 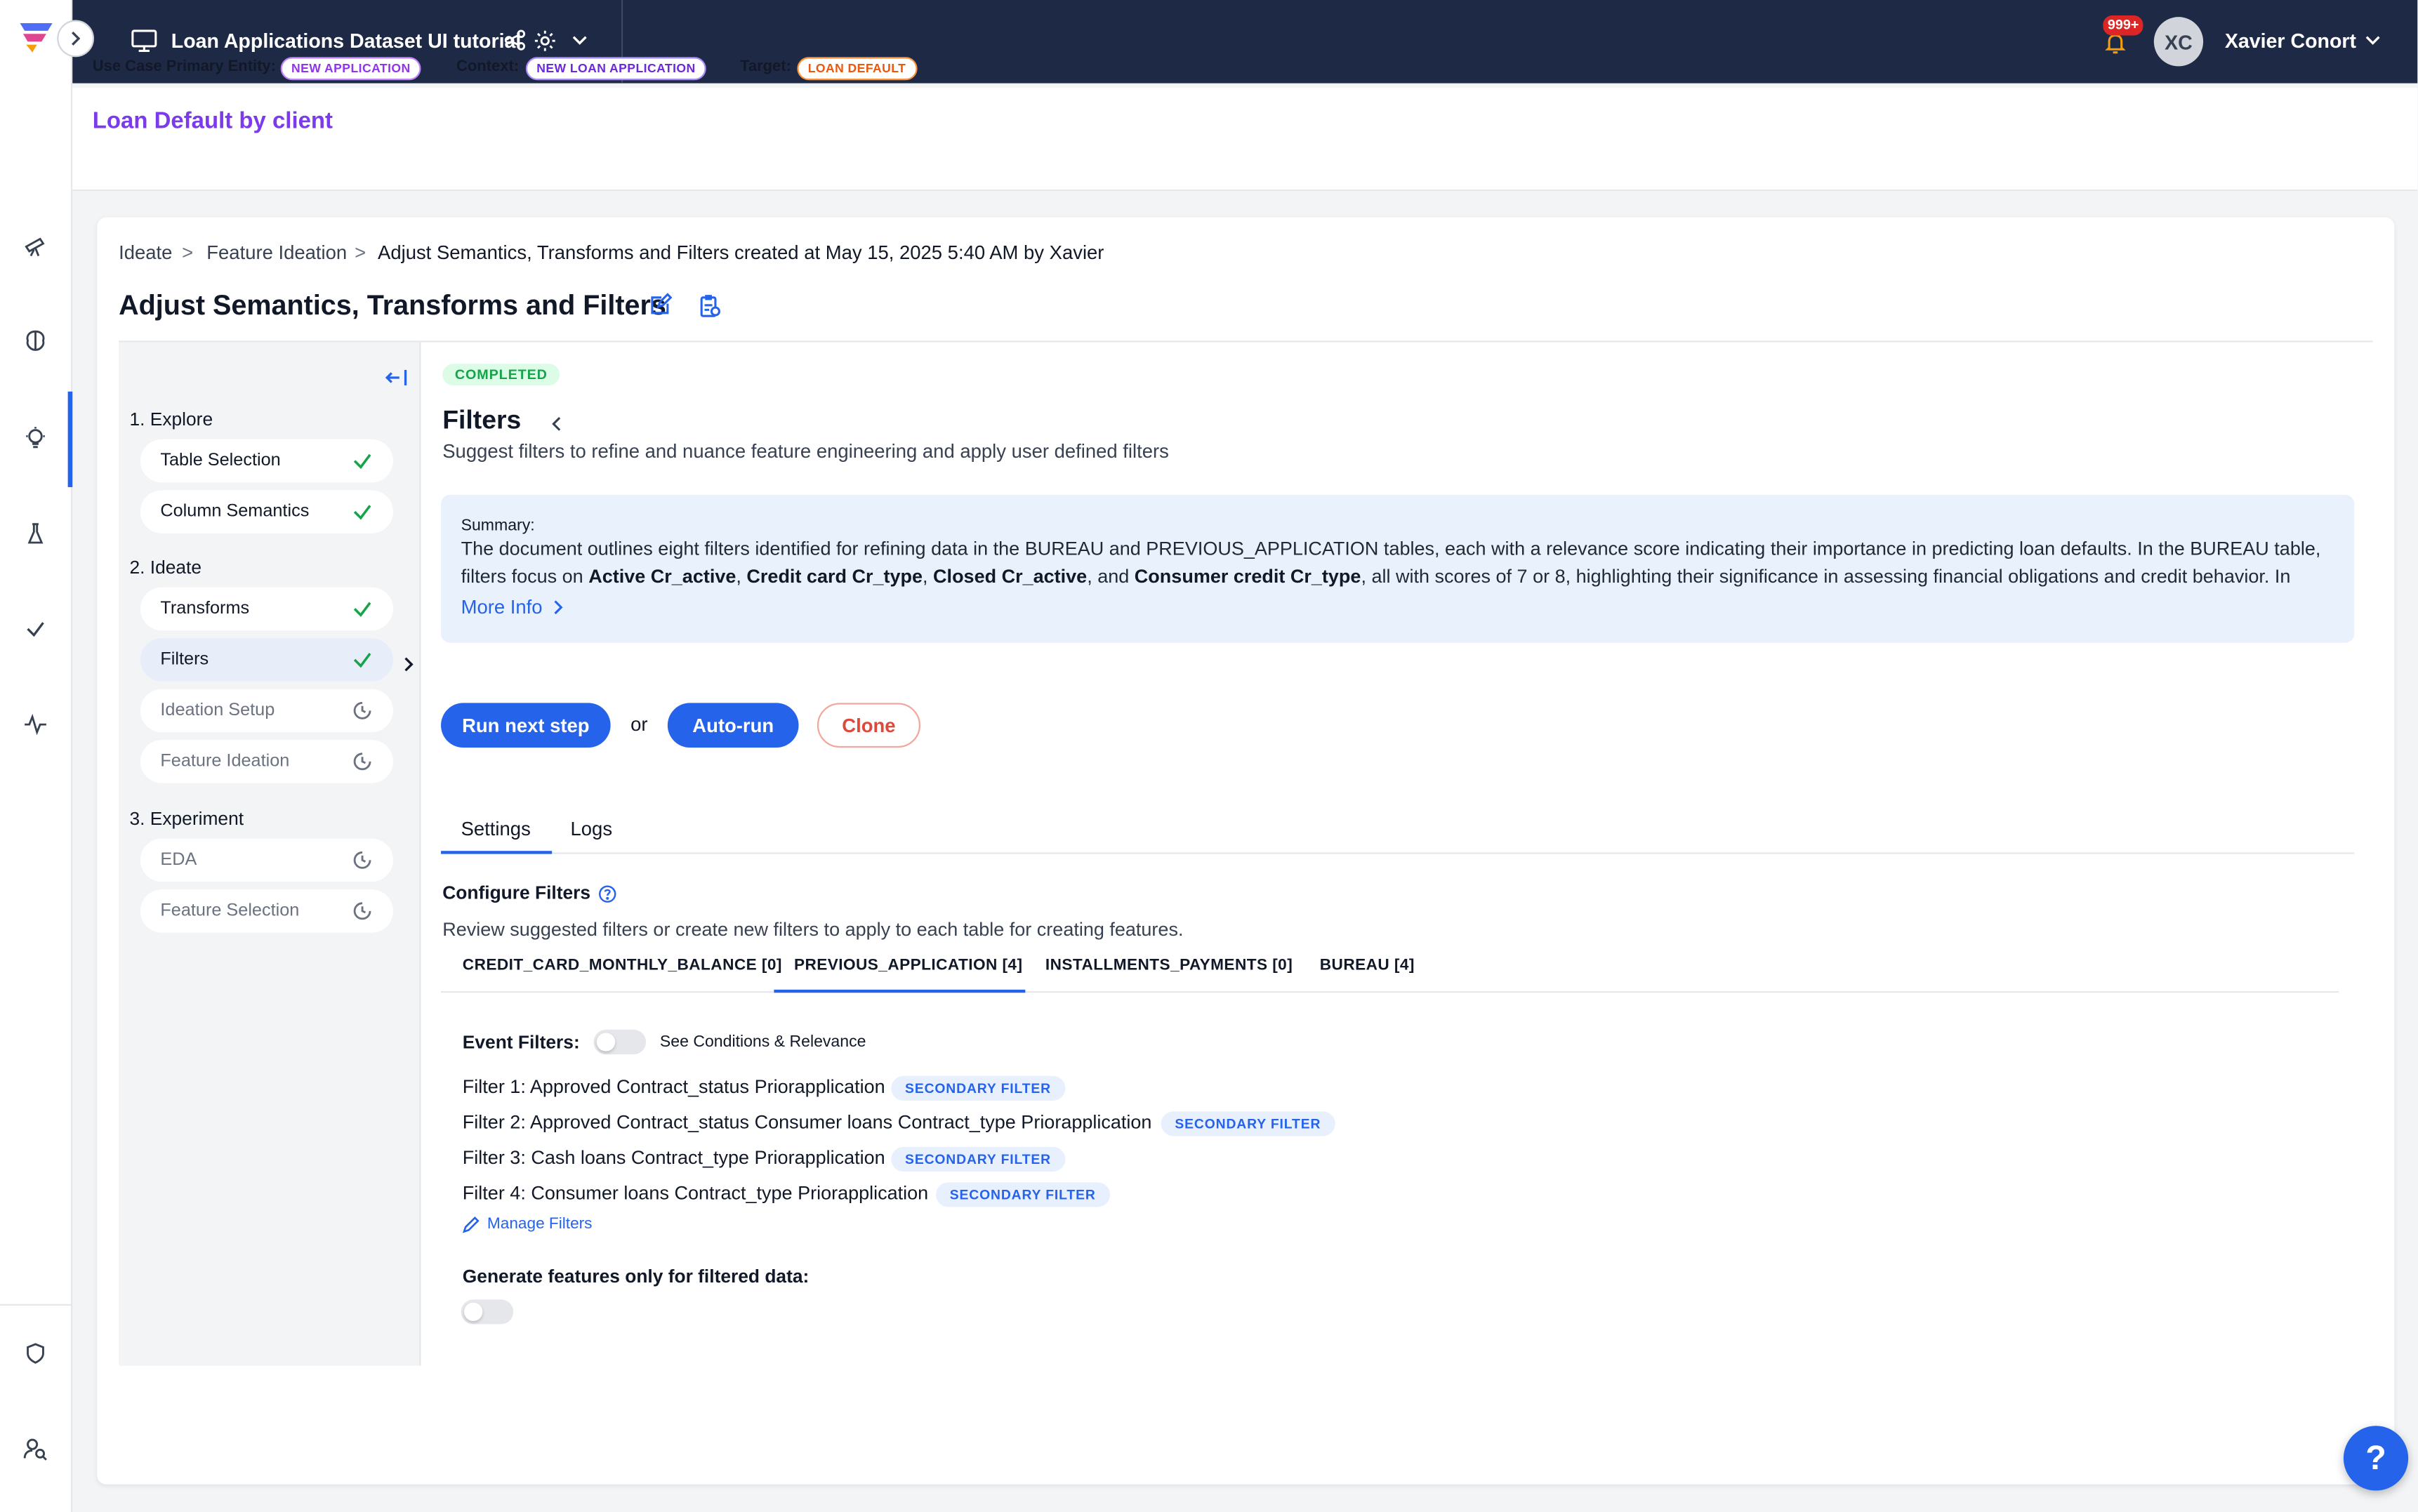 I want to click on expand-rail-button, so click(x=75, y=39).